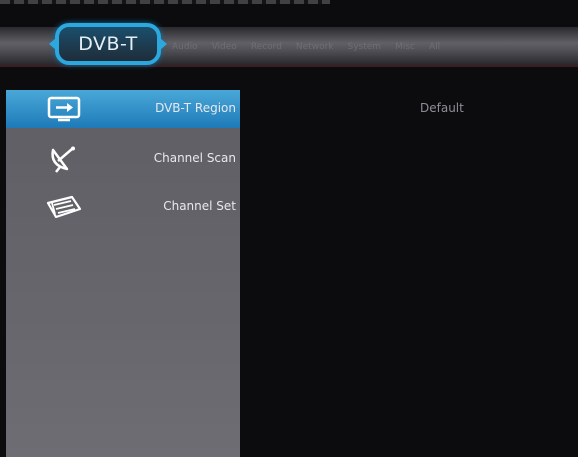 The height and width of the screenshot is (457, 578). I want to click on menu-item-channel-set: Channel Set, so click(123, 207).